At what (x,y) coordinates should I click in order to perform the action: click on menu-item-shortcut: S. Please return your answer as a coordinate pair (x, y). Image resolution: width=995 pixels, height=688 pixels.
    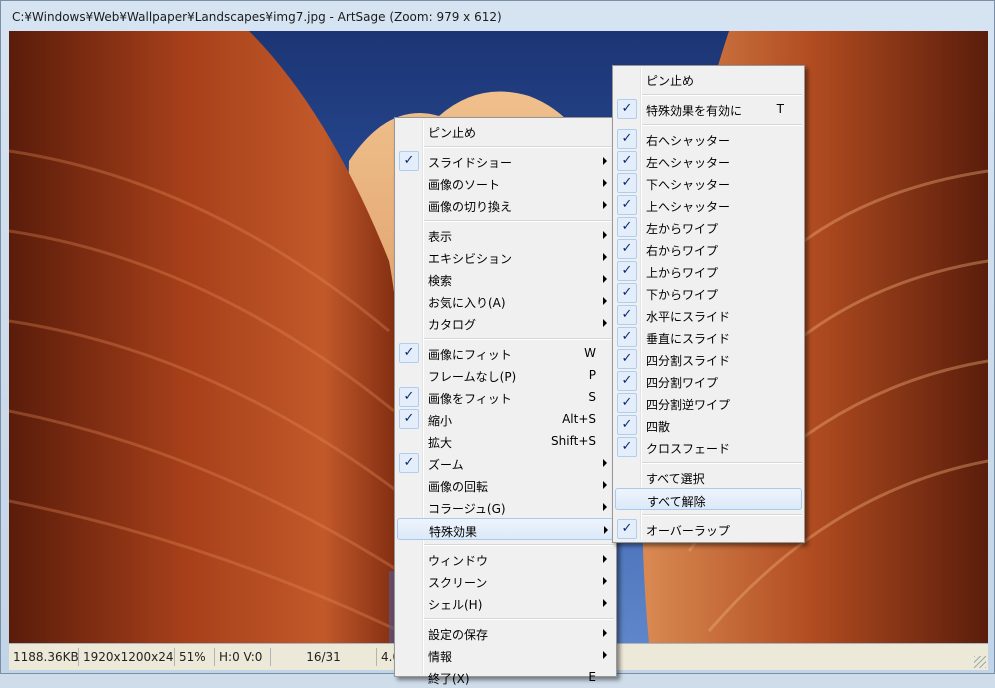
    Looking at the image, I should click on (592, 397).